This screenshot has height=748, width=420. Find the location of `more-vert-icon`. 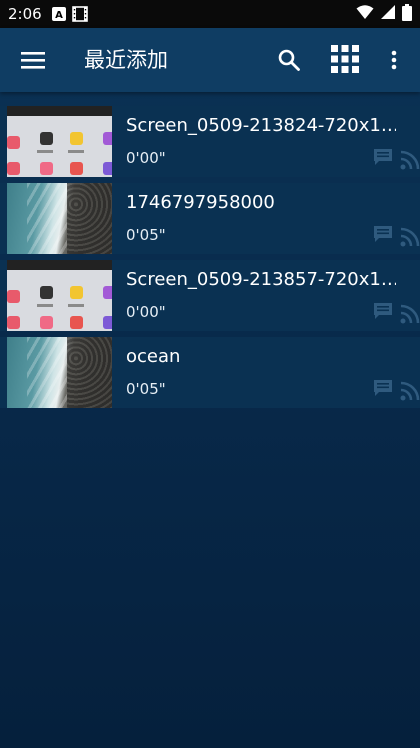

more-vert-icon is located at coordinates (394, 60).